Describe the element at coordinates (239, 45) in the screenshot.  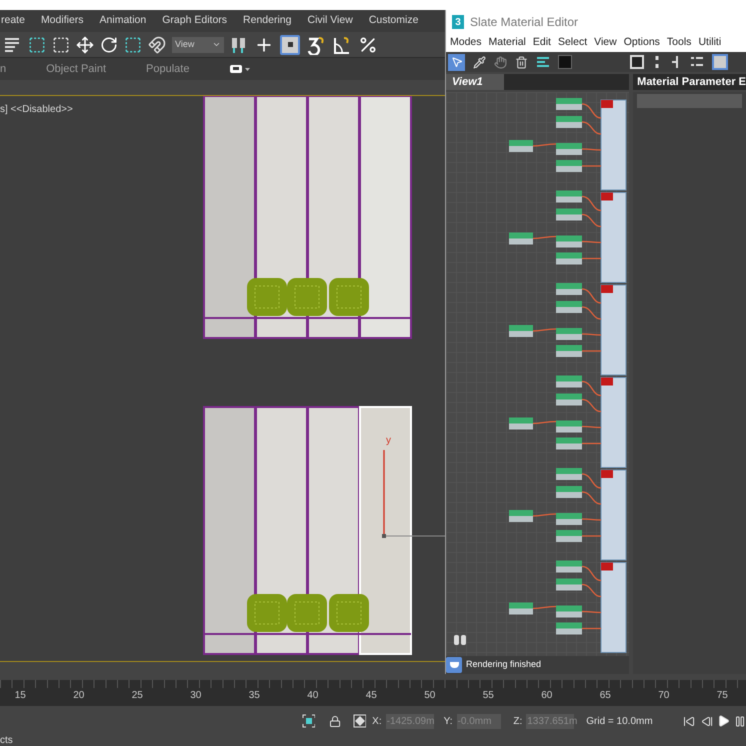
I see `pivot-icon` at that location.